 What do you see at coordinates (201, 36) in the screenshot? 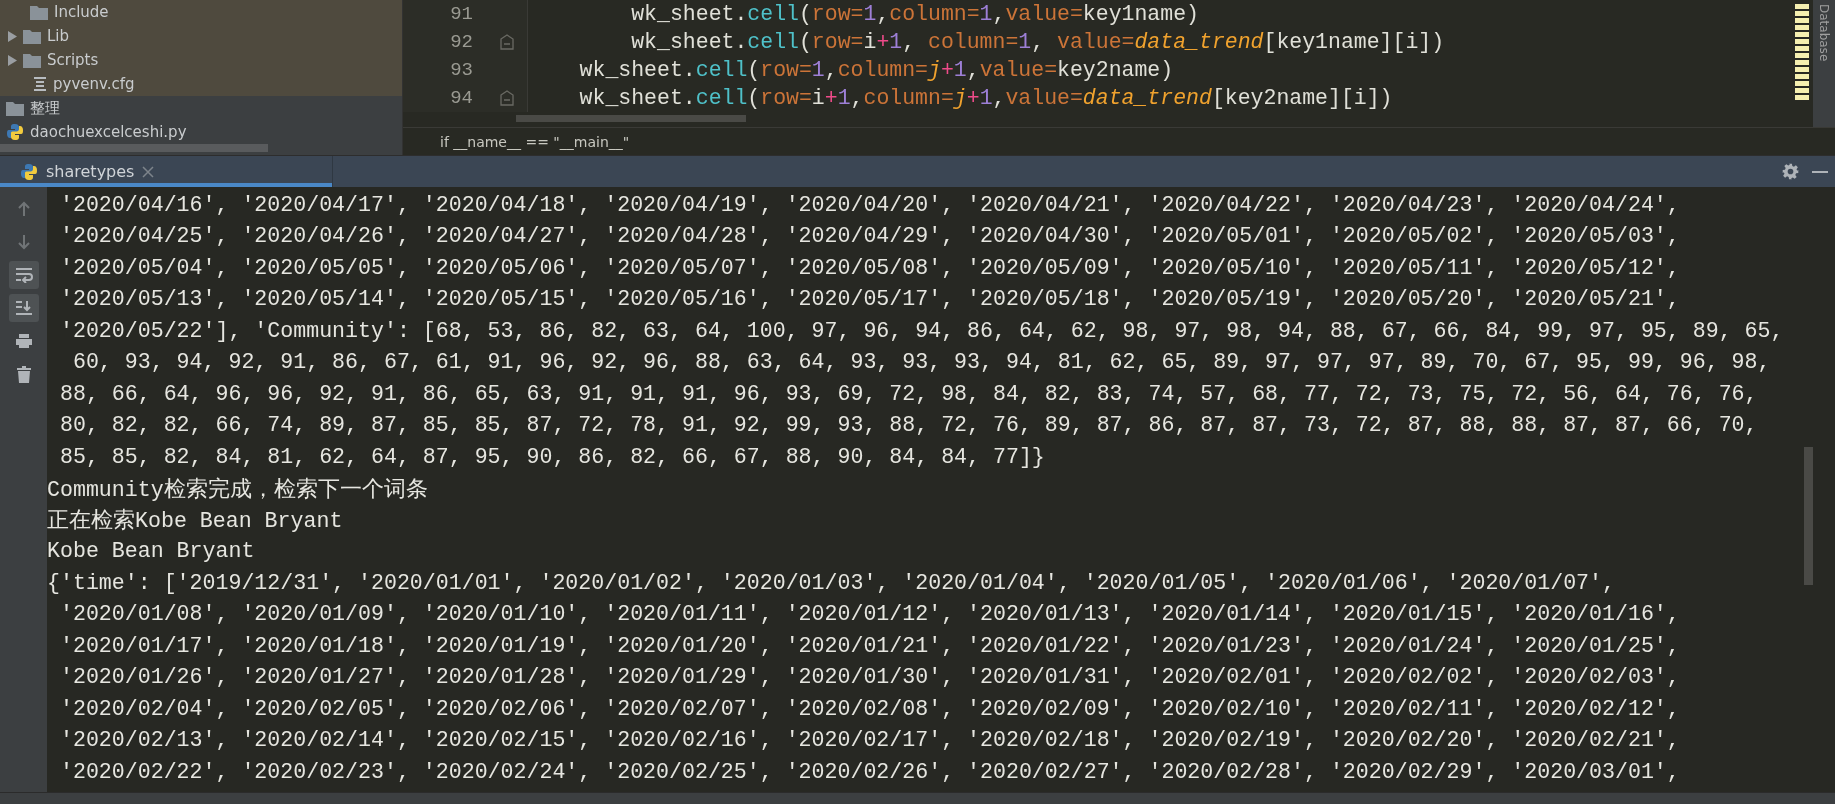
I see `tree-row: Lib` at bounding box center [201, 36].